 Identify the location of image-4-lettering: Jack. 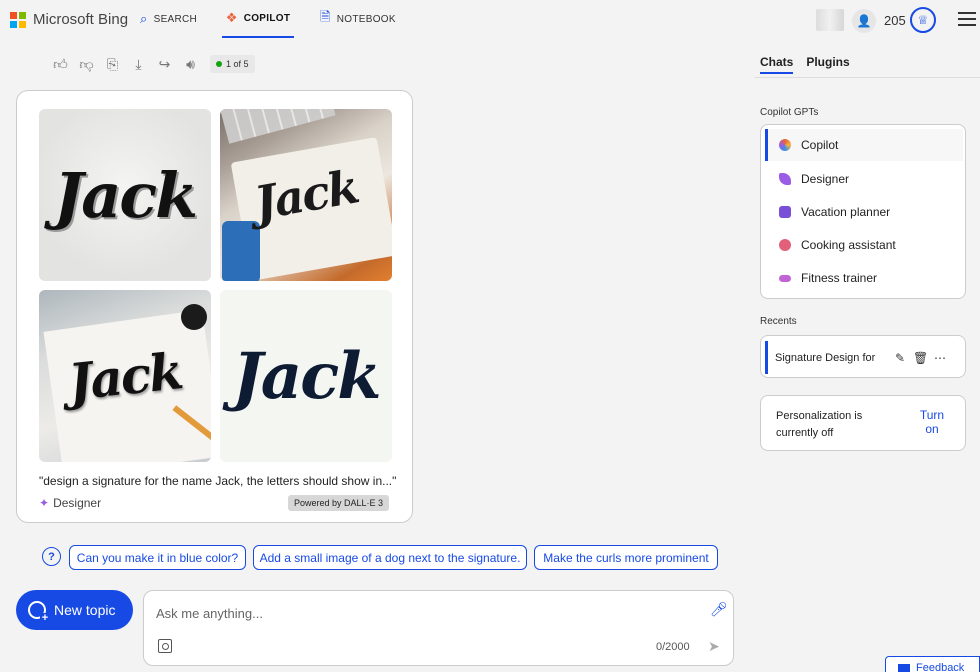
(306, 376).